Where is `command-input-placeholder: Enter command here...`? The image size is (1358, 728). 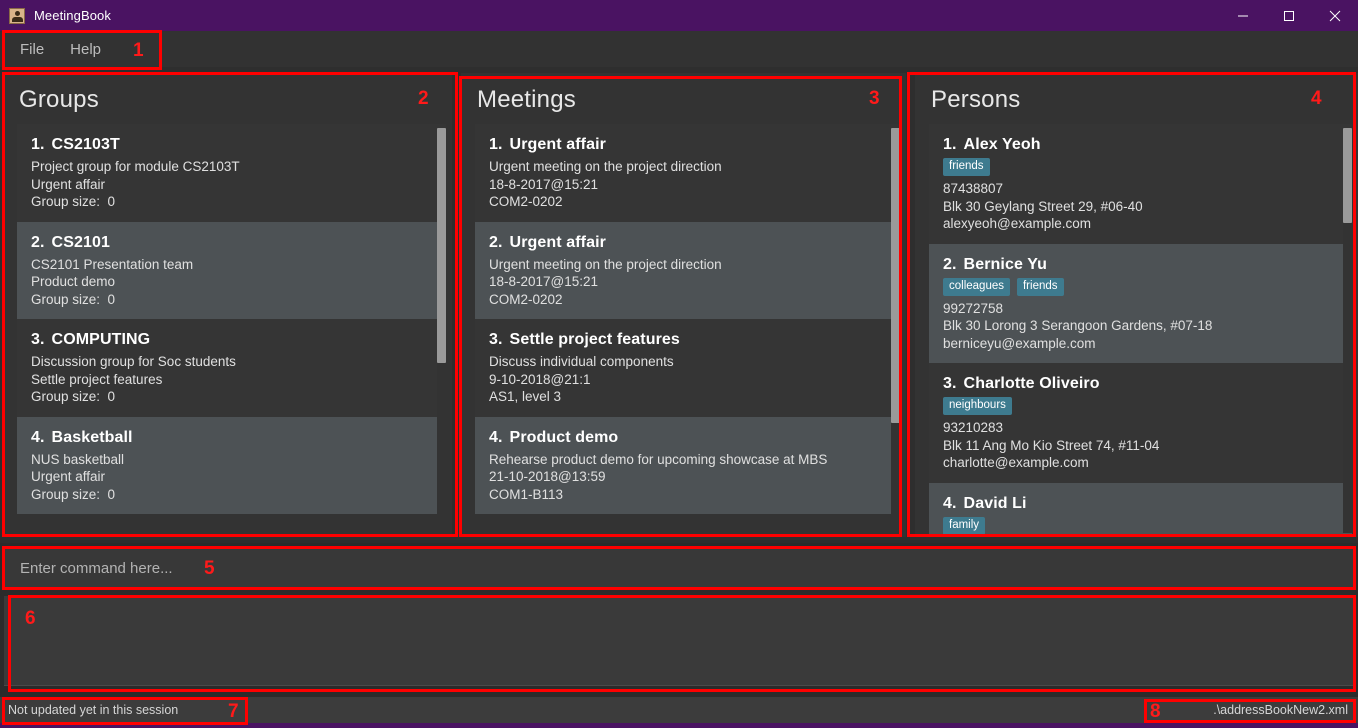 command-input-placeholder: Enter command here... is located at coordinates (88, 568).